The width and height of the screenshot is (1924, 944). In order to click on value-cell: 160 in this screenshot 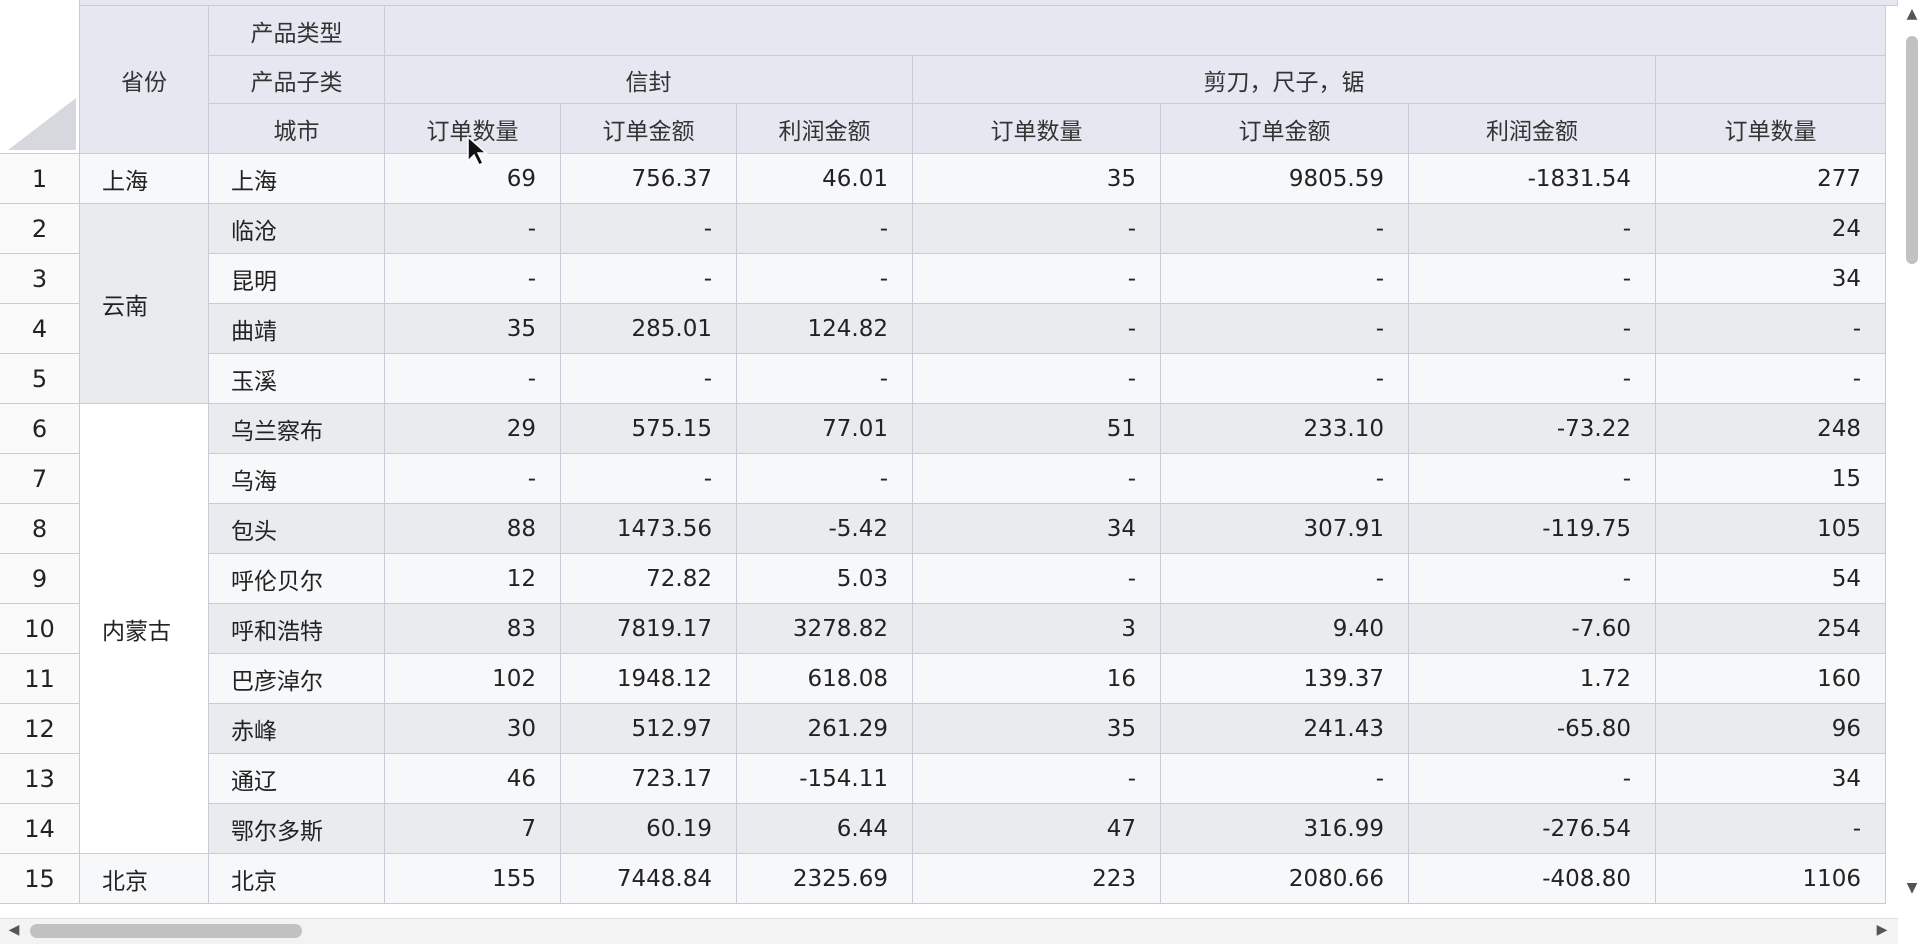, I will do `click(1771, 679)`.